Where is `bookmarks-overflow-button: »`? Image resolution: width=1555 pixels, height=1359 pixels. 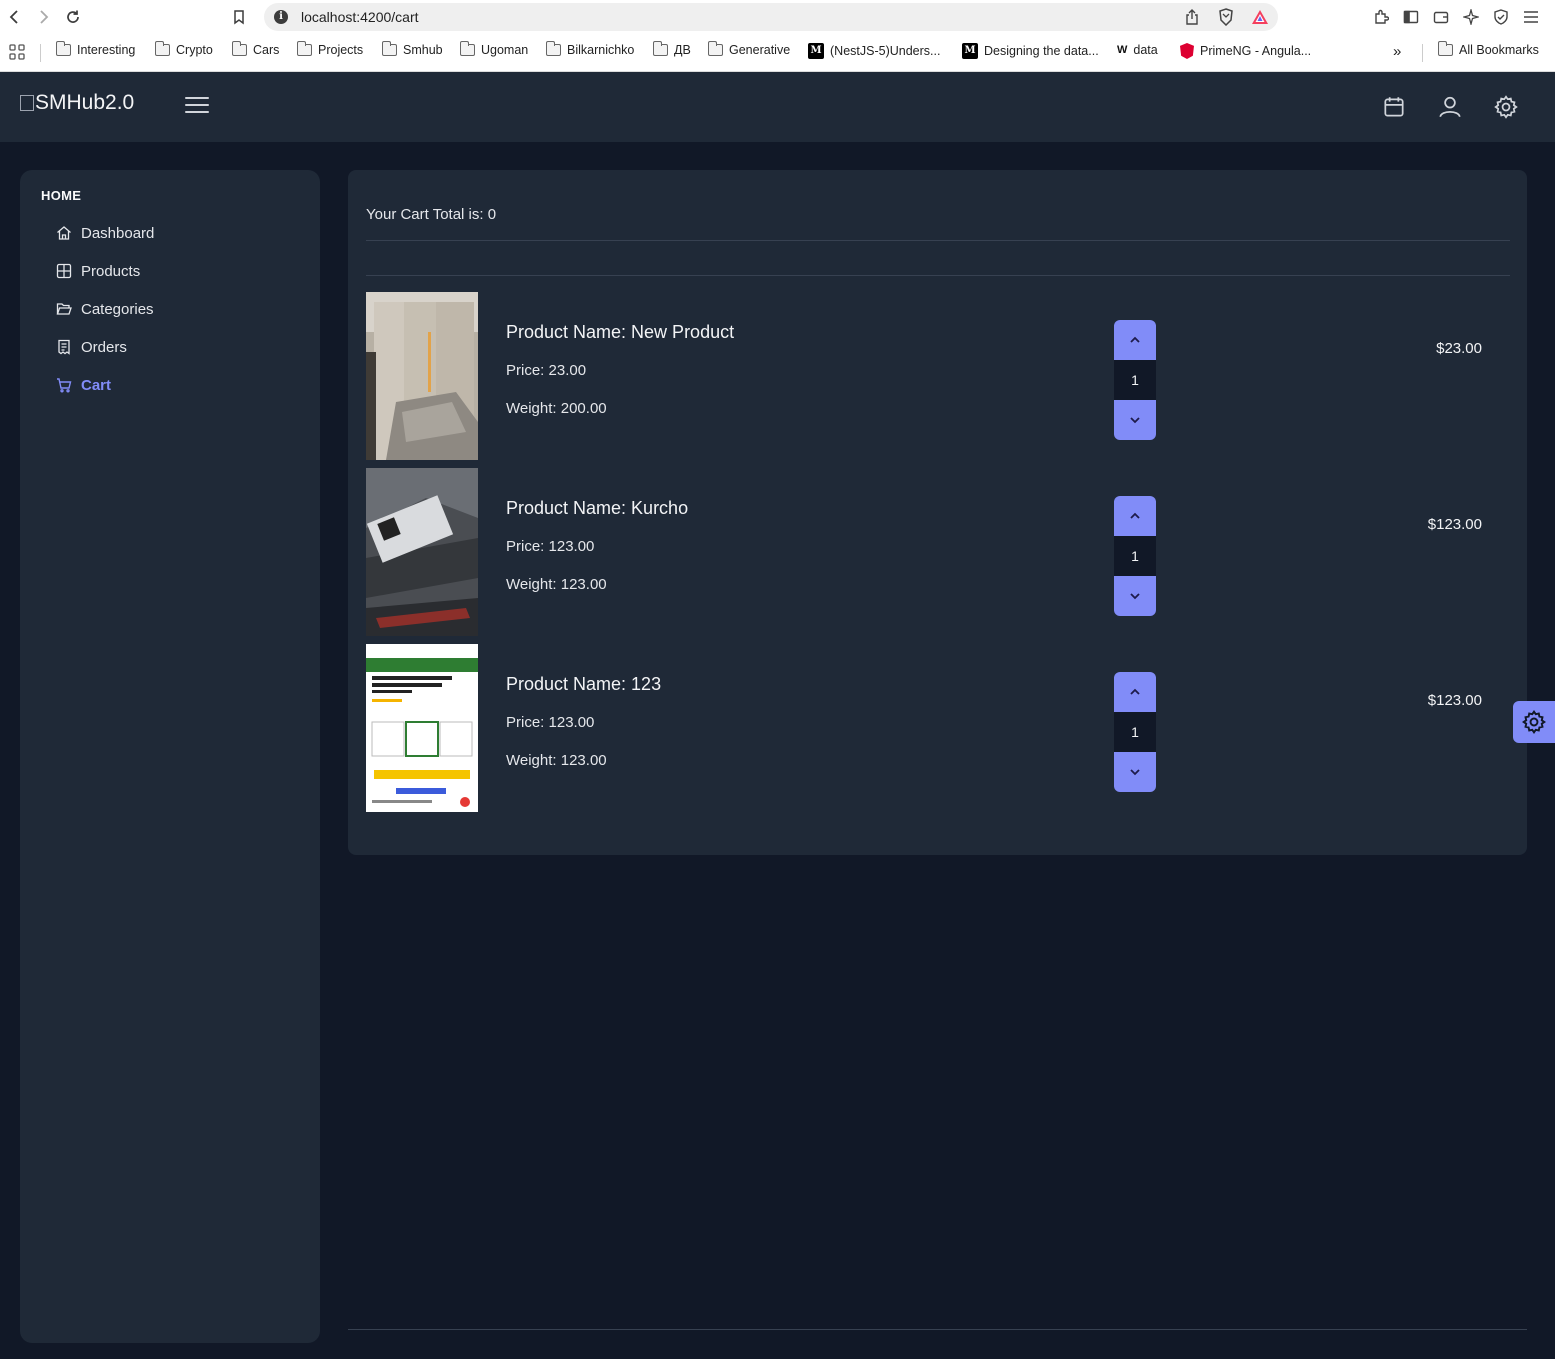 bookmarks-overflow-button: » is located at coordinates (1397, 51).